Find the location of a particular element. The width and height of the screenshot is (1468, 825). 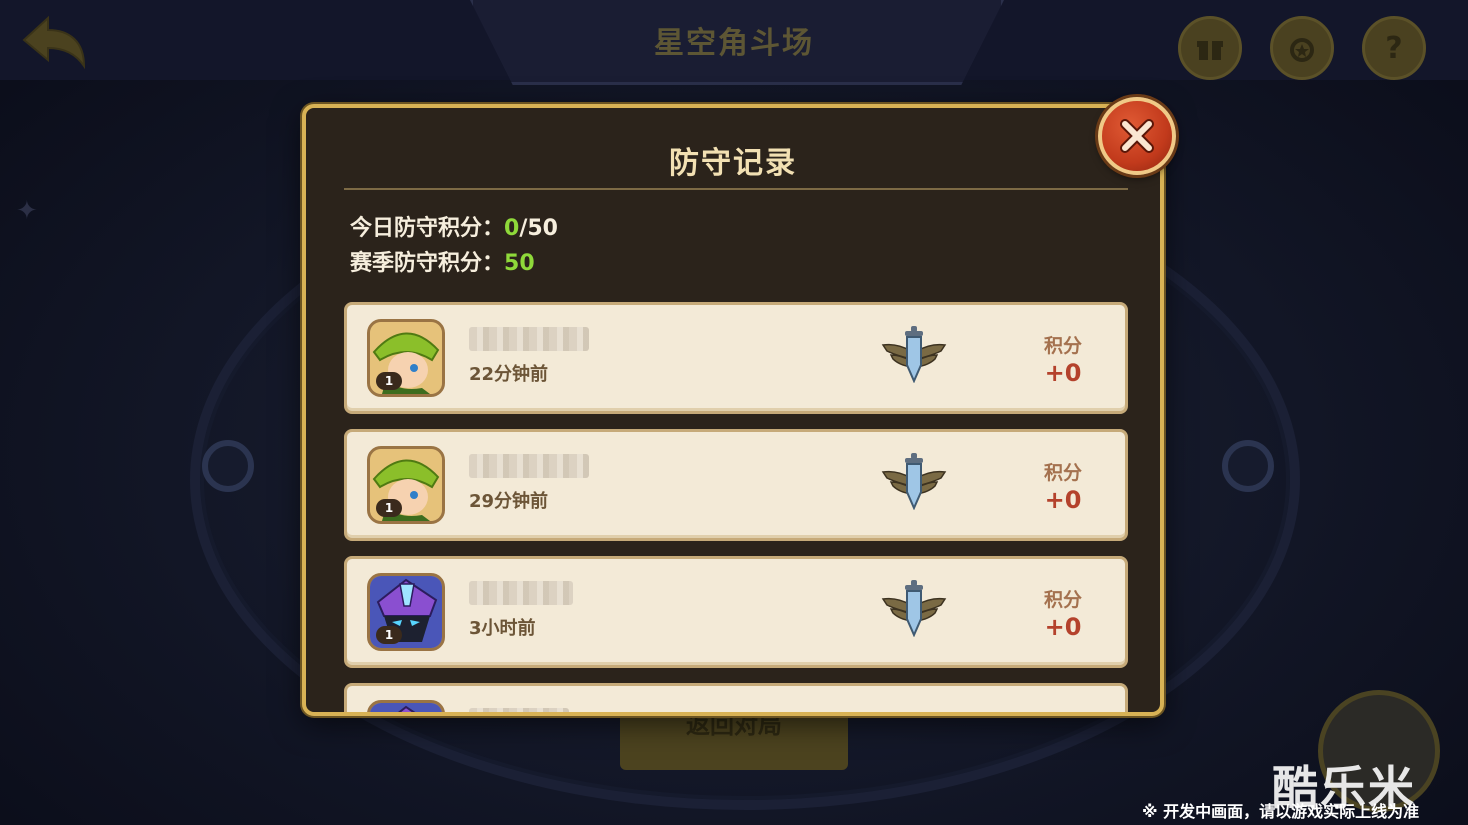

gift-icon is located at coordinates (1210, 48).